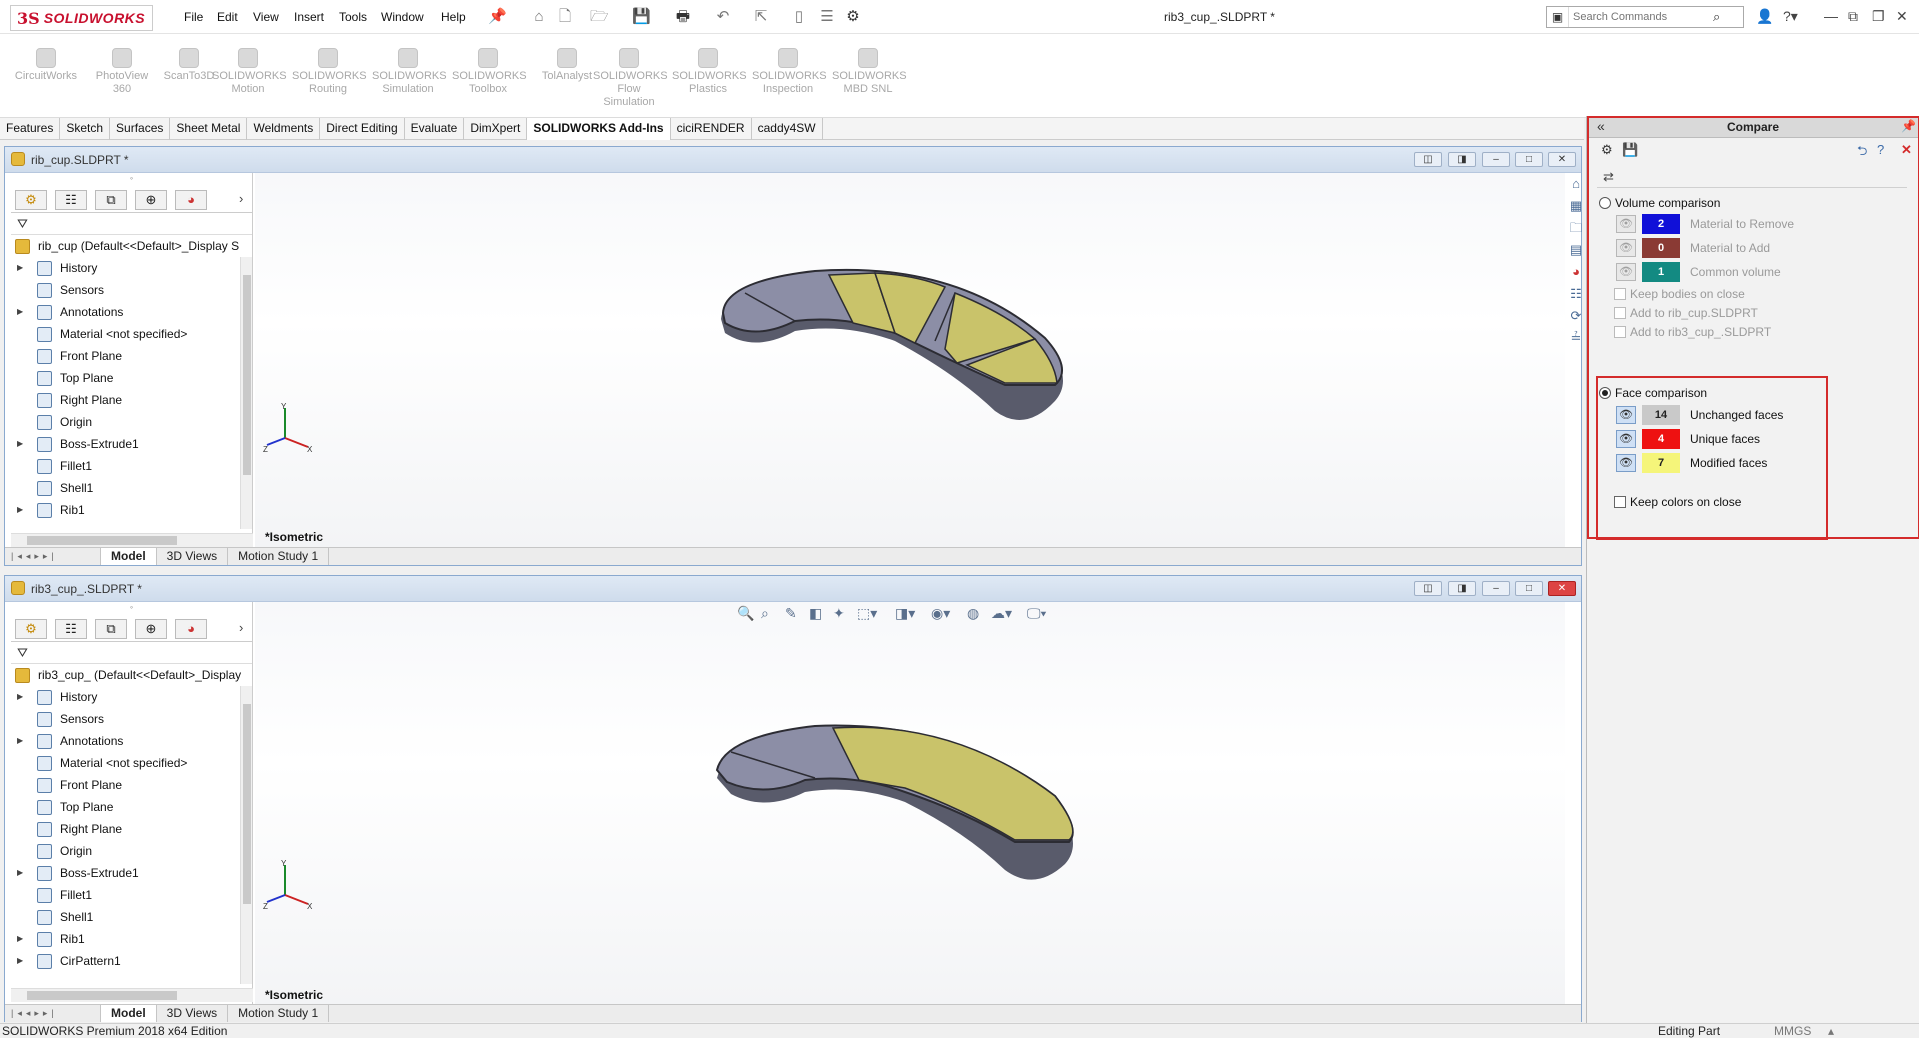 Image resolution: width=1919 pixels, height=1038 pixels. What do you see at coordinates (131, 675) in the screenshot?
I see `tree-root-part: rib3_cup_ (Default<<Default>_Display` at bounding box center [131, 675].